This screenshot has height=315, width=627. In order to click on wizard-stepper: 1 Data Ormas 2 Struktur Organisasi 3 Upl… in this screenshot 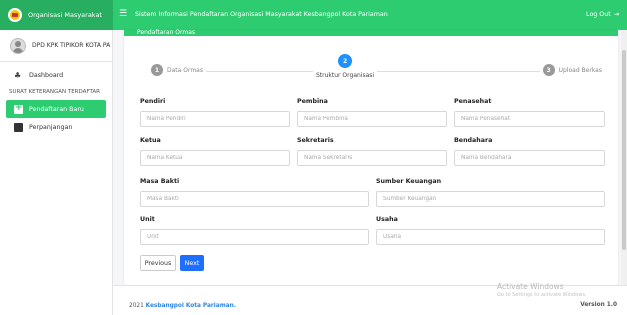, I will do `click(375, 70)`.